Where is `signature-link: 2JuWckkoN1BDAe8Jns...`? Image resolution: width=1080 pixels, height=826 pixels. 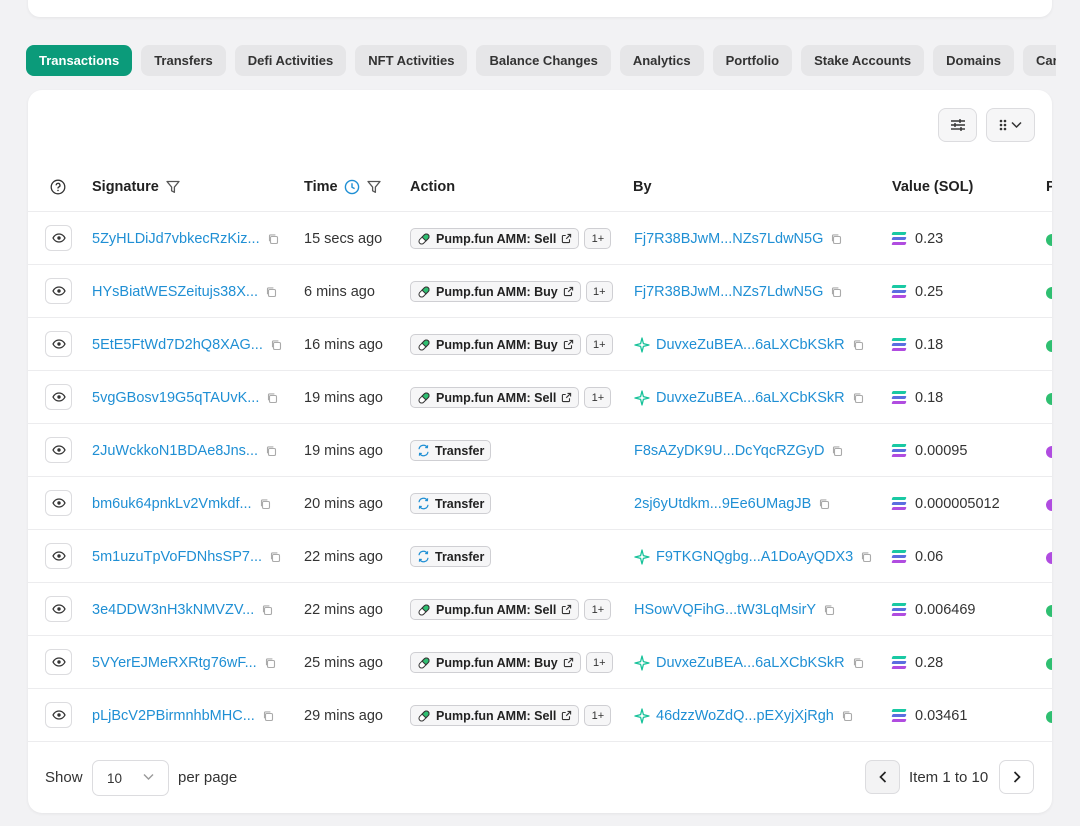
signature-link: 2JuWckkoN1BDAe8Jns... is located at coordinates (175, 451).